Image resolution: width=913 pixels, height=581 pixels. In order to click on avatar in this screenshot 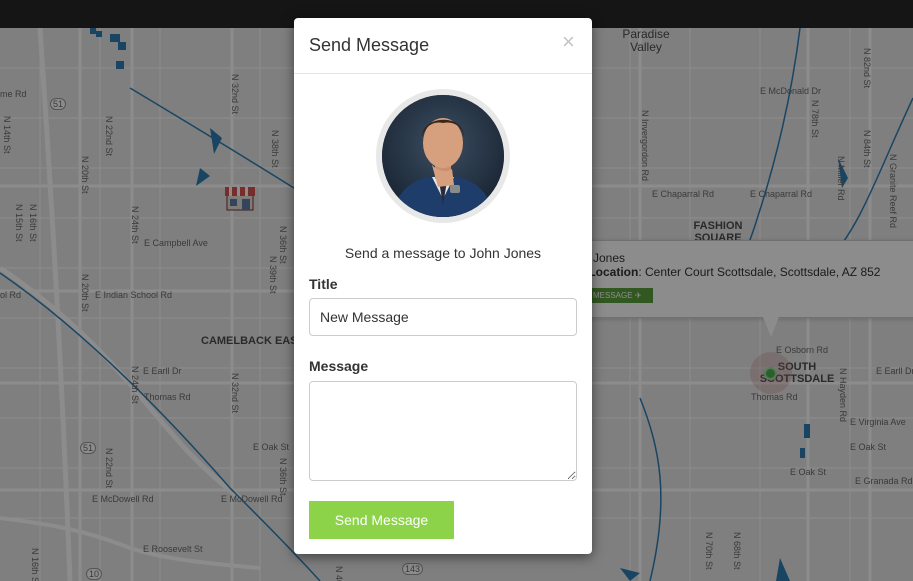, I will do `click(443, 156)`.